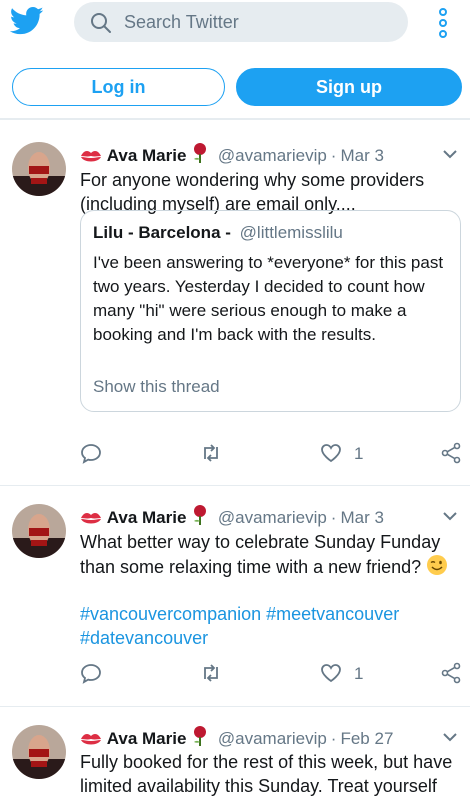  I want to click on show-thread-link: Show this thread, so click(156, 387).